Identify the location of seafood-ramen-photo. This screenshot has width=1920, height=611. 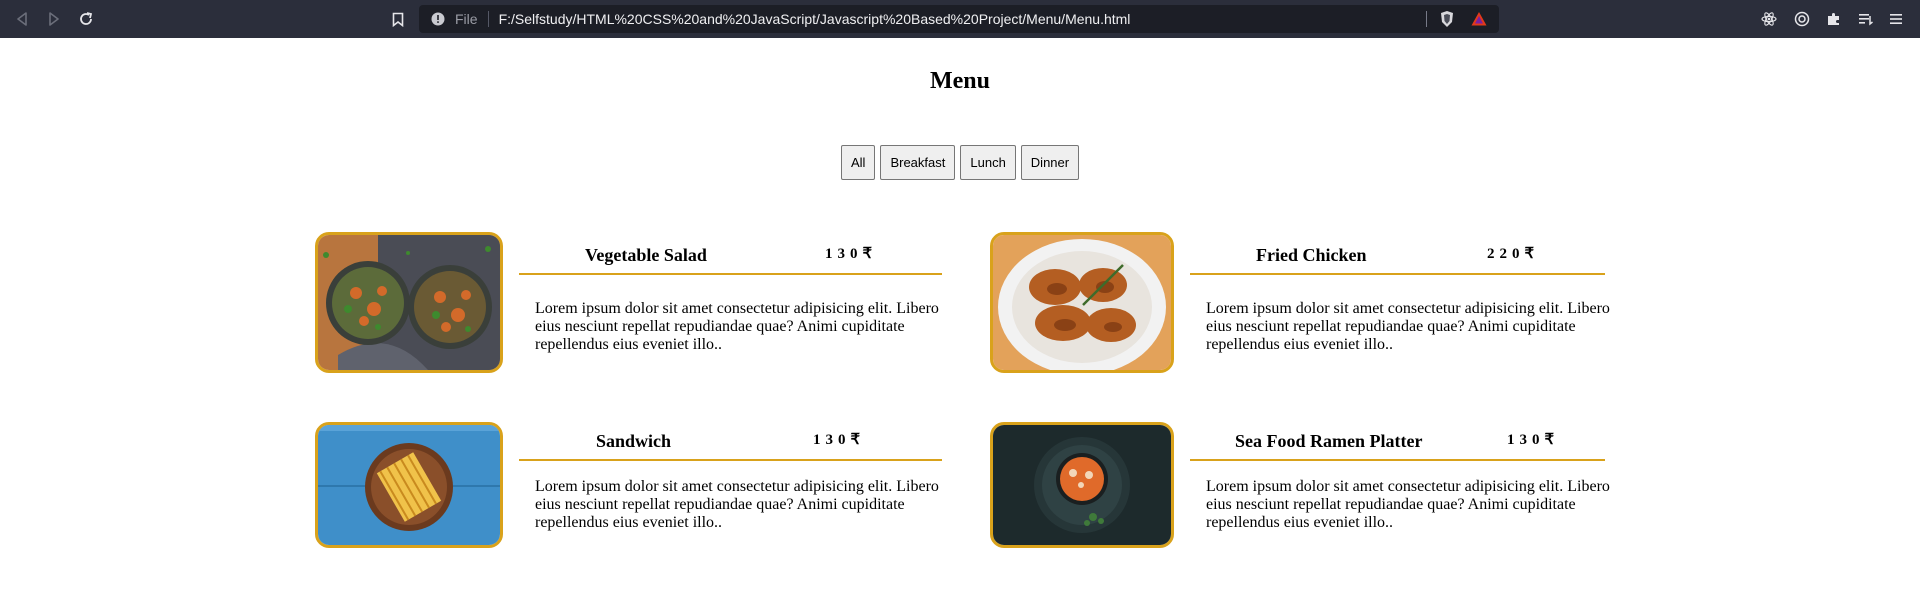
(1082, 485).